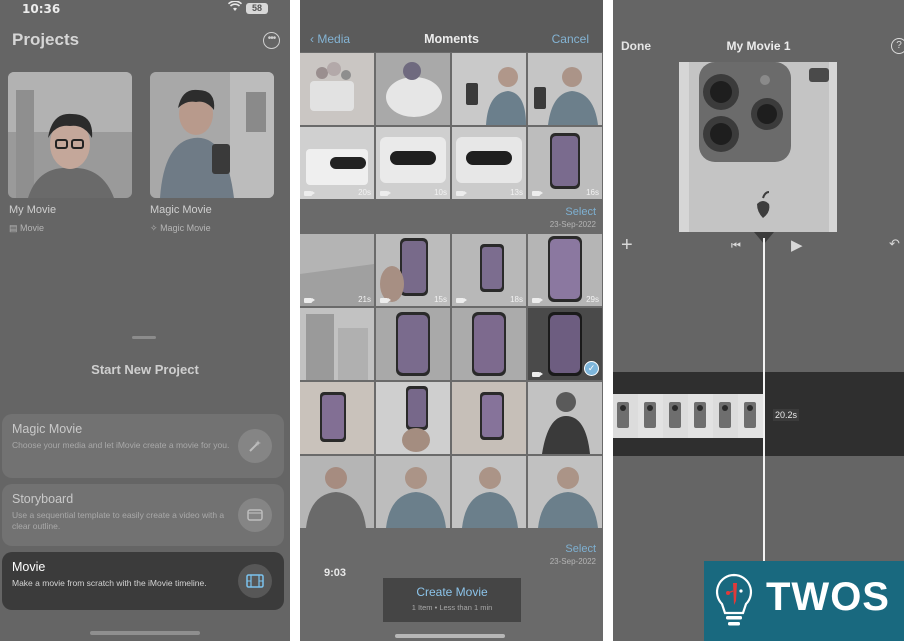  What do you see at coordinates (736, 246) in the screenshot?
I see `rewind-icon: ⏮` at bounding box center [736, 246].